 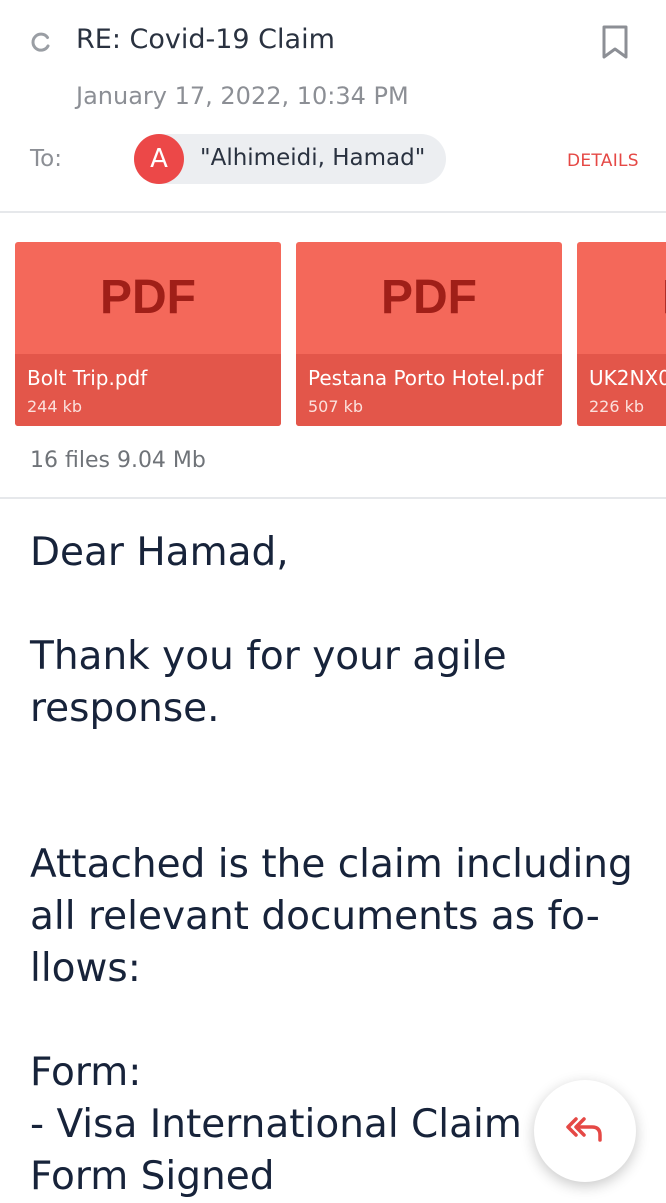 What do you see at coordinates (336, 406) in the screenshot?
I see `attachment-size: 507 kb` at bounding box center [336, 406].